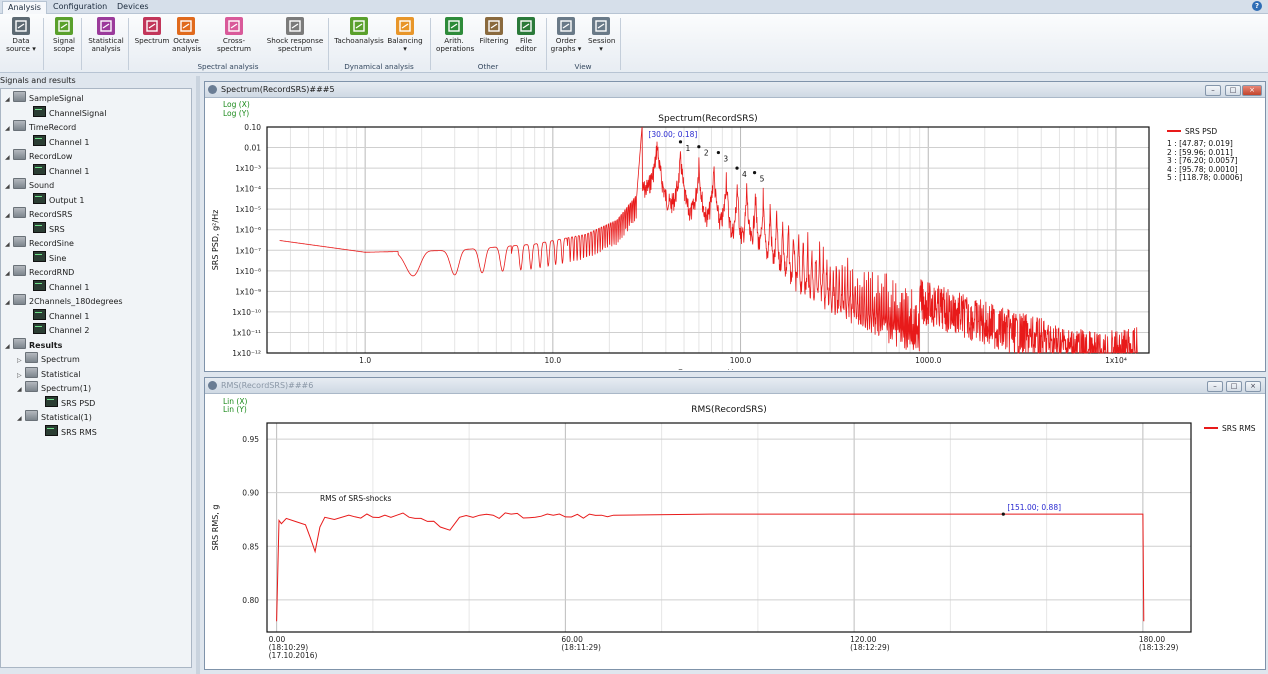  Describe the element at coordinates (672, 134) in the screenshot. I see `cursor-readout: [30.00; 0.18]` at that location.